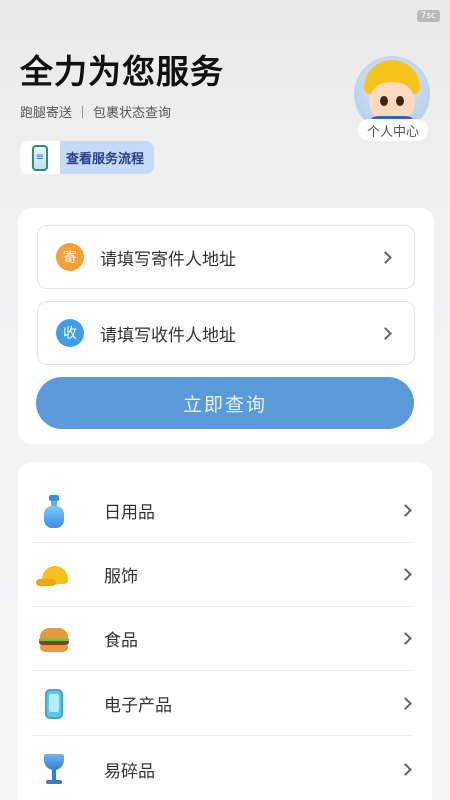 This screenshot has width=450, height=800. Describe the element at coordinates (122, 71) in the screenshot. I see `page-title: 全力为您服务` at that location.